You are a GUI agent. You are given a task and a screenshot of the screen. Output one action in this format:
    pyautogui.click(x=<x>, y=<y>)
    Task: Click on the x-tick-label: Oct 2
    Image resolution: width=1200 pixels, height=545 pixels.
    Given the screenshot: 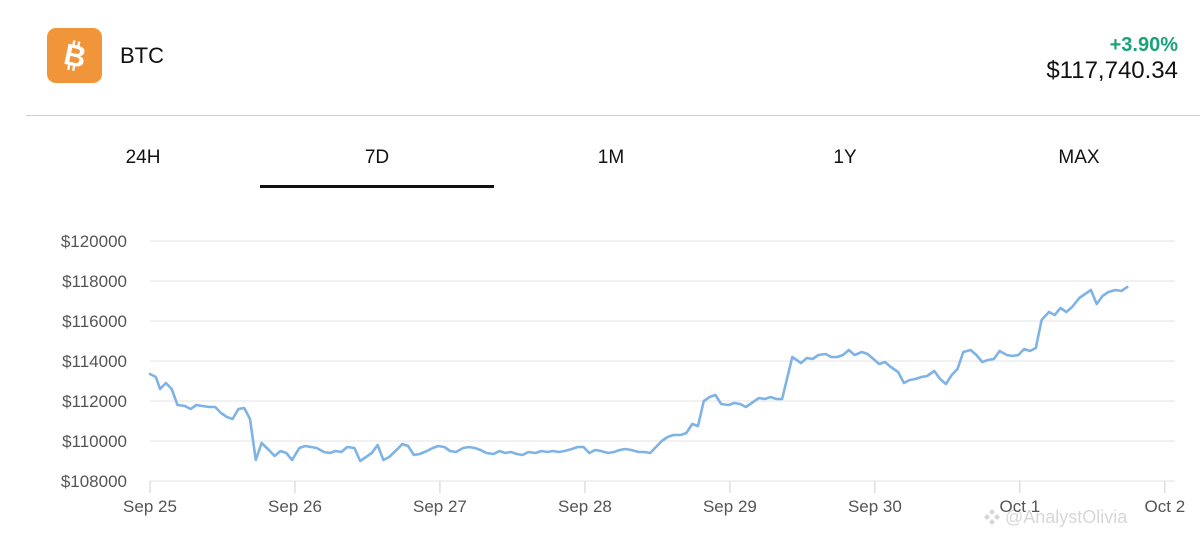 What is the action you would take?
    pyautogui.click(x=1165, y=506)
    